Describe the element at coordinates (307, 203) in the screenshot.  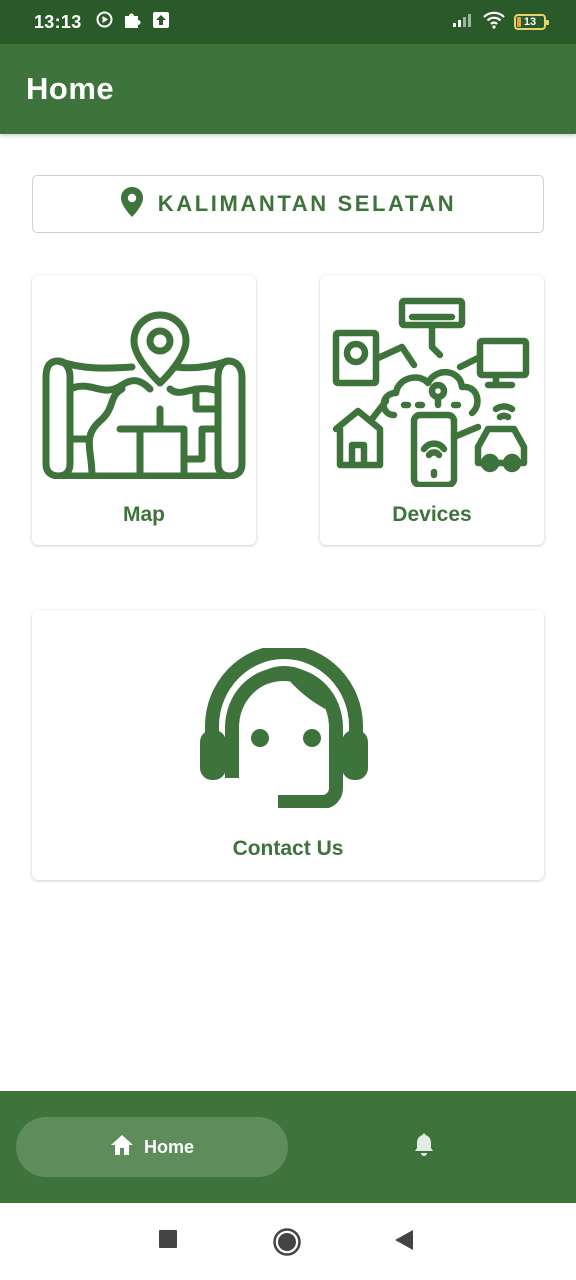
I see `region-label: KALIMANTAN SELATAN` at that location.